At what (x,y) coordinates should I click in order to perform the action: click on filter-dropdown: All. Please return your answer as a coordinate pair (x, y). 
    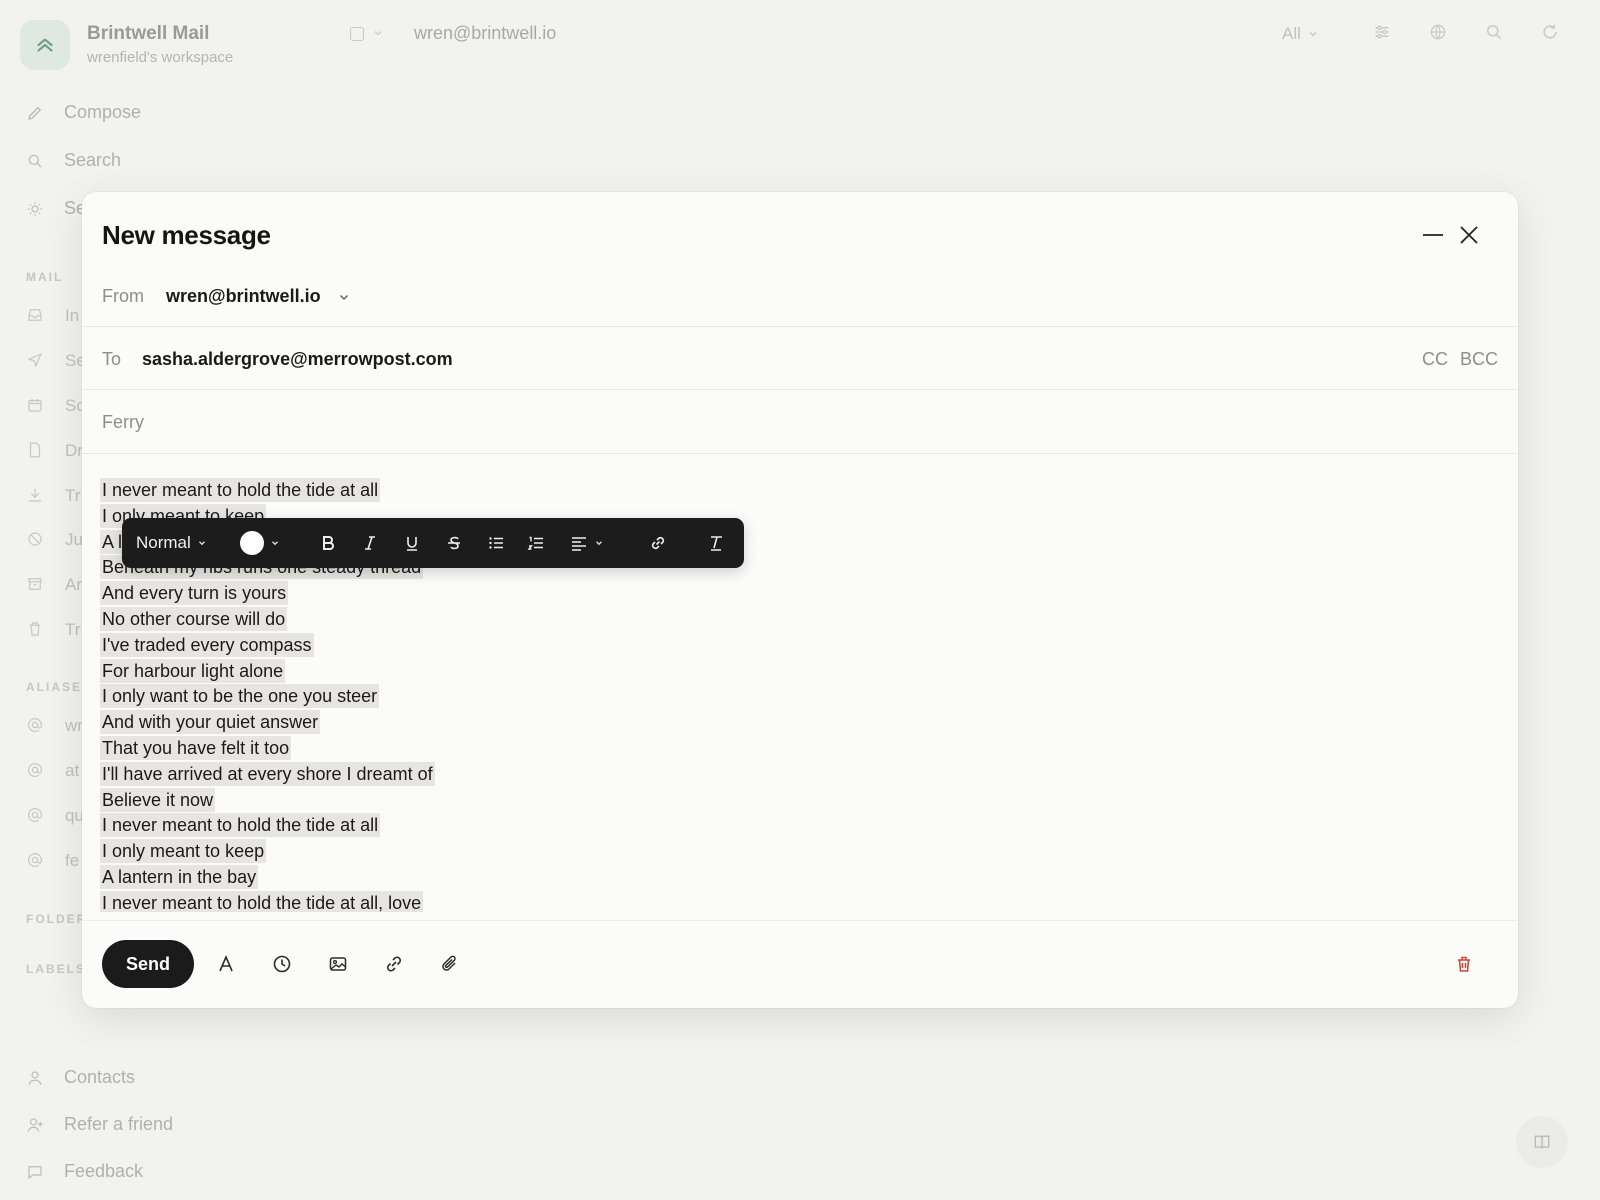
    Looking at the image, I should click on (1300, 34).